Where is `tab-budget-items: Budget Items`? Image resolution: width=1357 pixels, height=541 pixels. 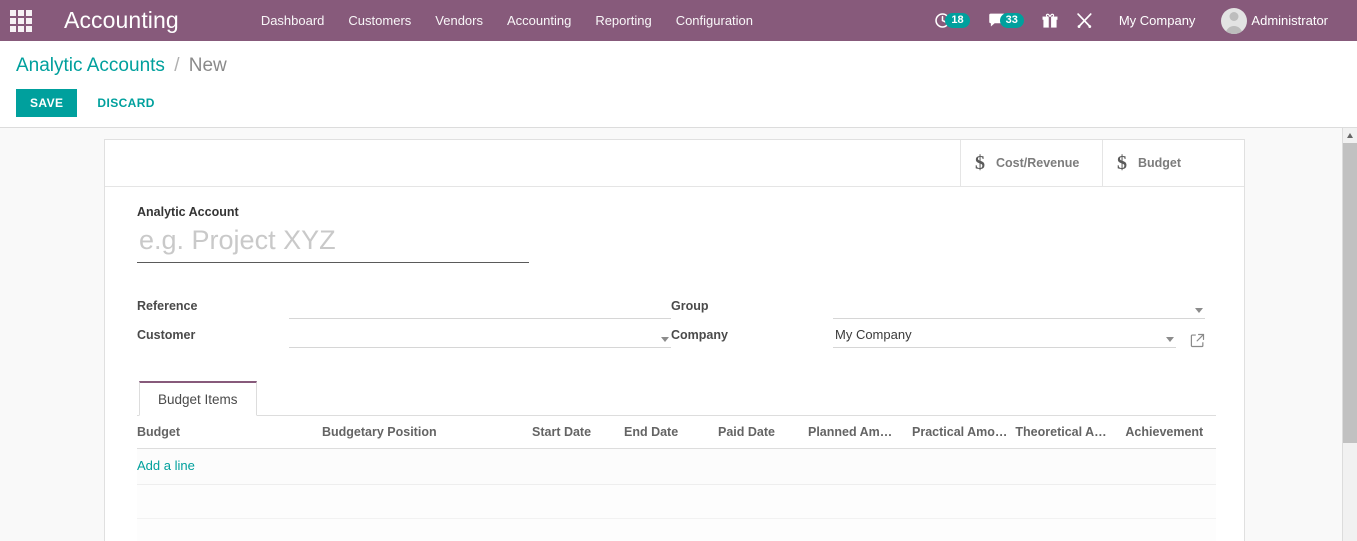
tab-budget-items: Budget Items is located at coordinates (198, 398).